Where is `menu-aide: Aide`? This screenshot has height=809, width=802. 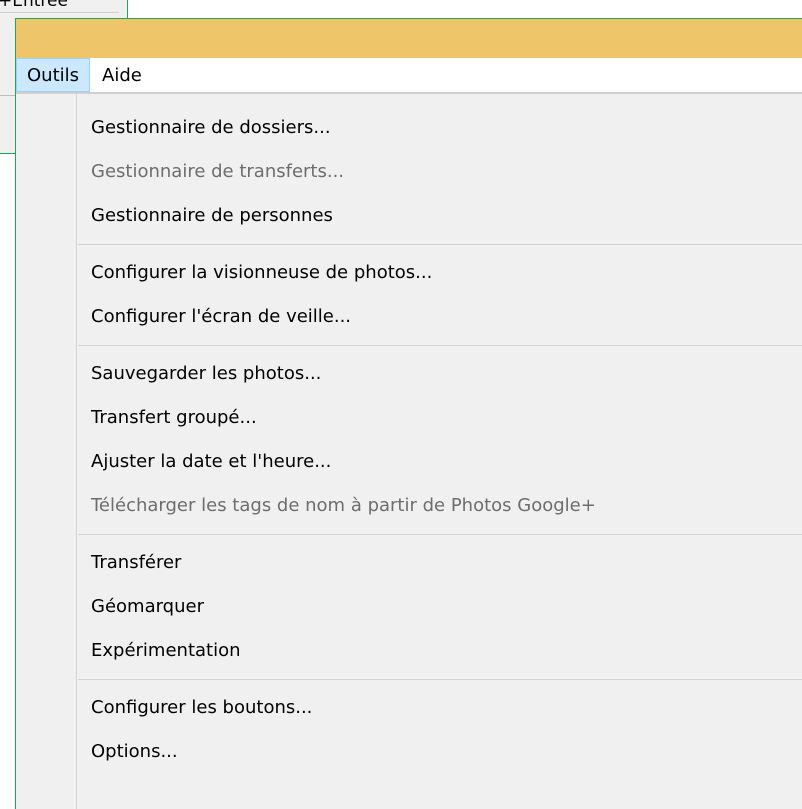
menu-aide: Aide is located at coordinates (122, 75).